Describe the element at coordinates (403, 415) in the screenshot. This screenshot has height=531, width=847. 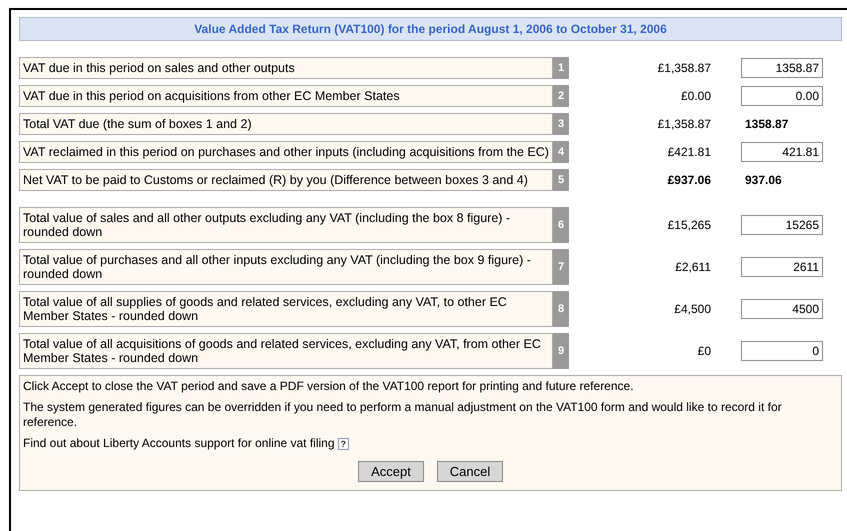
I see `info-text: The system generated figures can be overridden if you need to perform a manual adjustment on the VAT100 form and would like to record it for reference.` at that location.